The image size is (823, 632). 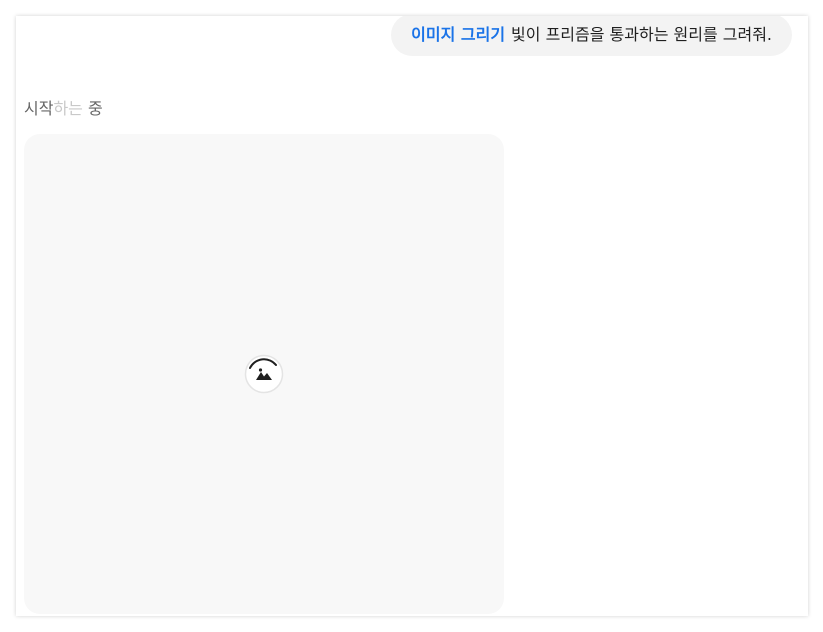 What do you see at coordinates (68, 108) in the screenshot?
I see `status-text-shimmer: 하는` at bounding box center [68, 108].